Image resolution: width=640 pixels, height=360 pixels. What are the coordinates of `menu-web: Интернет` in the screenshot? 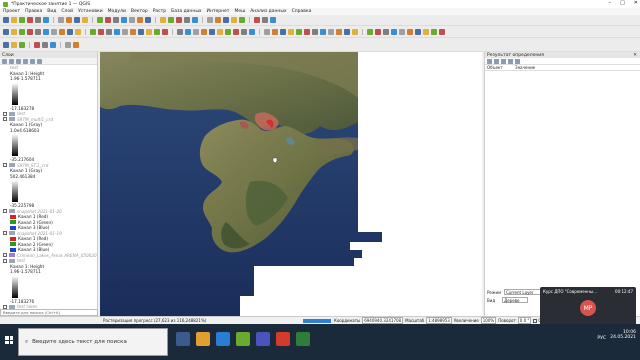 It's located at (218, 11).